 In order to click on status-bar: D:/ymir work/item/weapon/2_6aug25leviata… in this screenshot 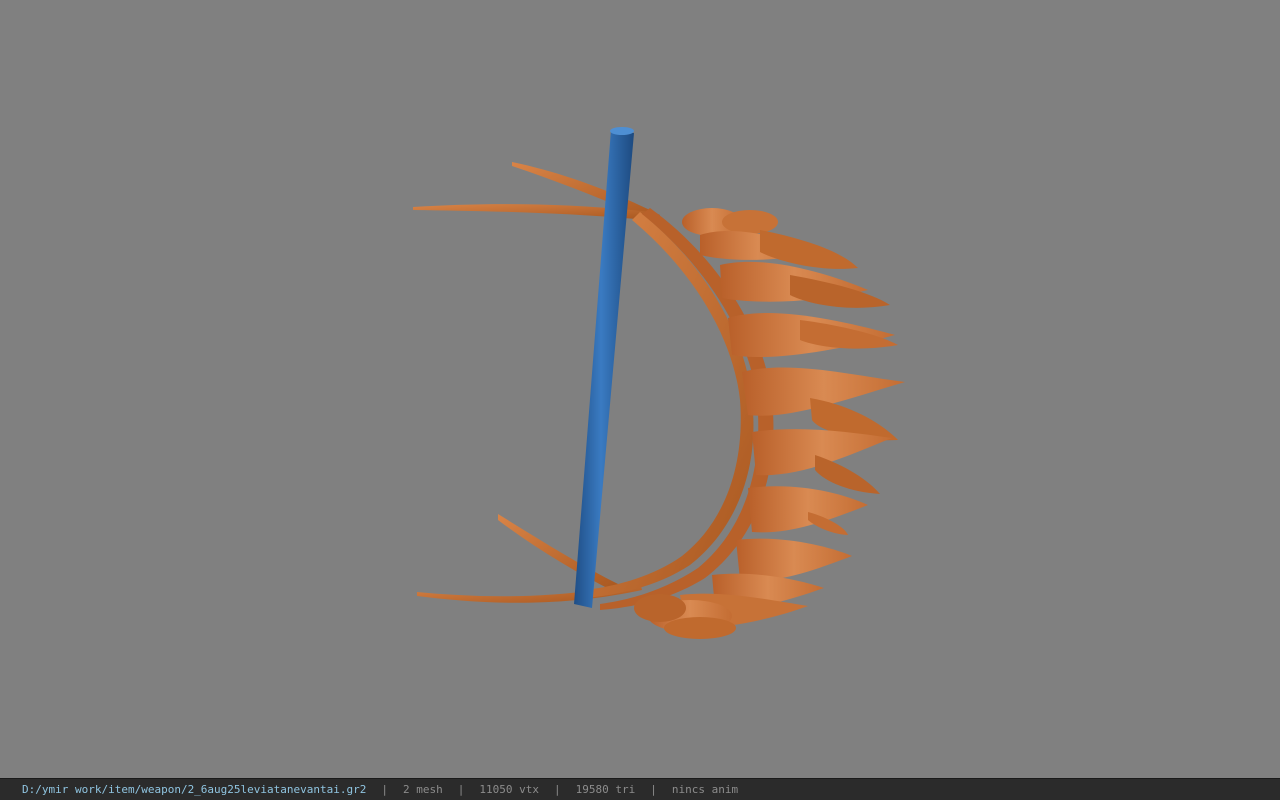, I will do `click(640, 789)`.